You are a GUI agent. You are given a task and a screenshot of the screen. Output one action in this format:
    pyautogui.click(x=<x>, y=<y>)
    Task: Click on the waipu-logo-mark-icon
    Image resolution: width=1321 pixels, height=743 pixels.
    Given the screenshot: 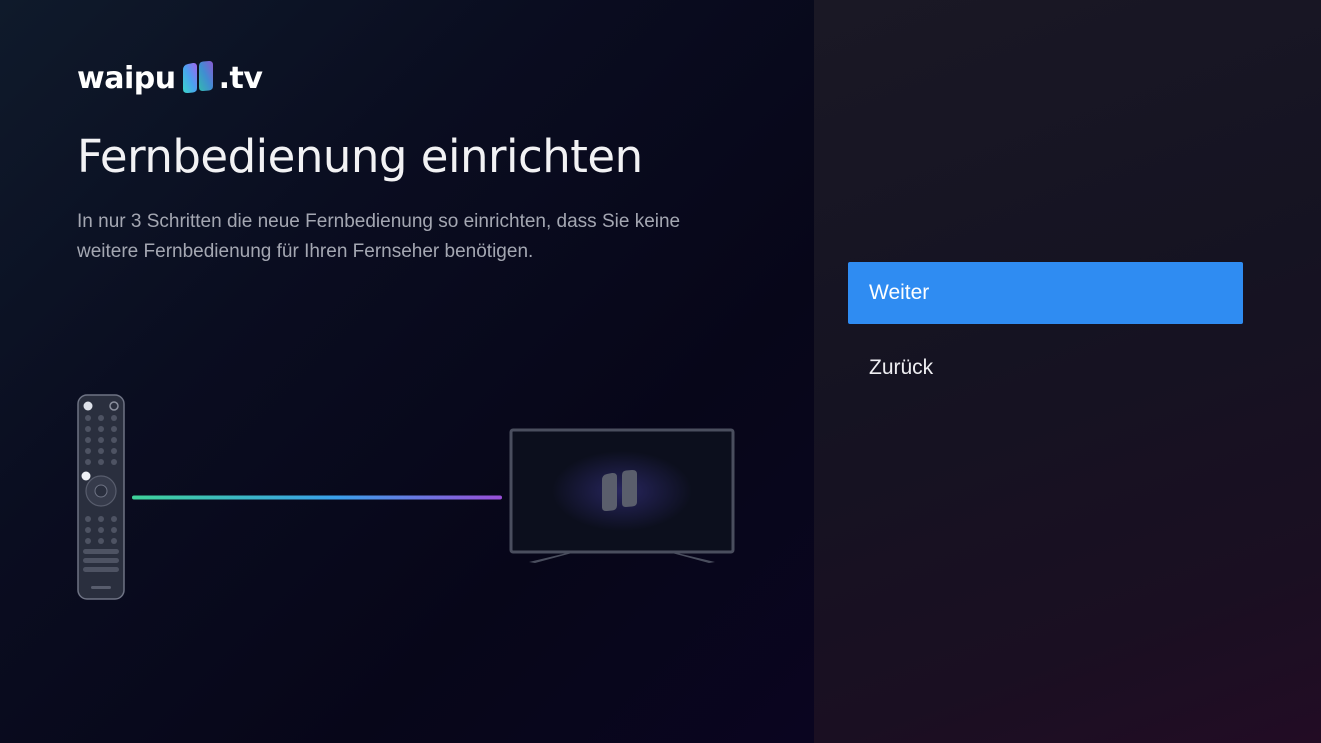 What is the action you would take?
    pyautogui.click(x=197, y=77)
    